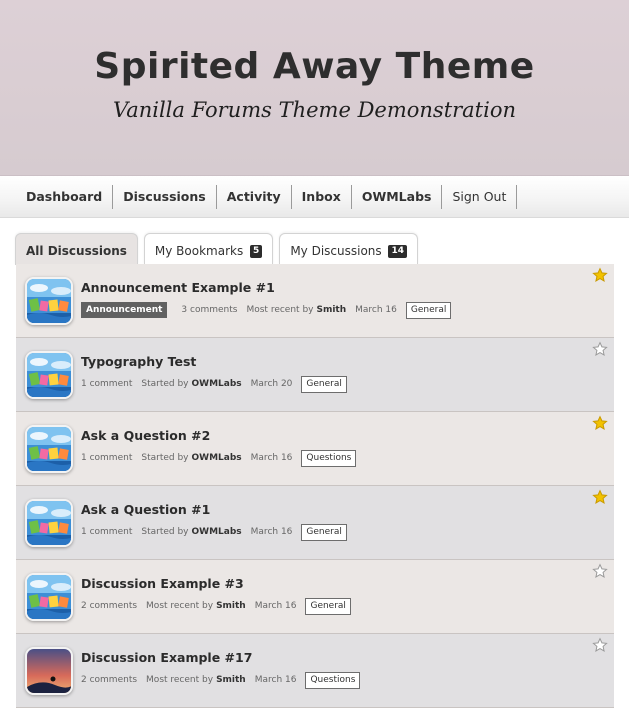  I want to click on tab-label: All Discussions, so click(76, 251).